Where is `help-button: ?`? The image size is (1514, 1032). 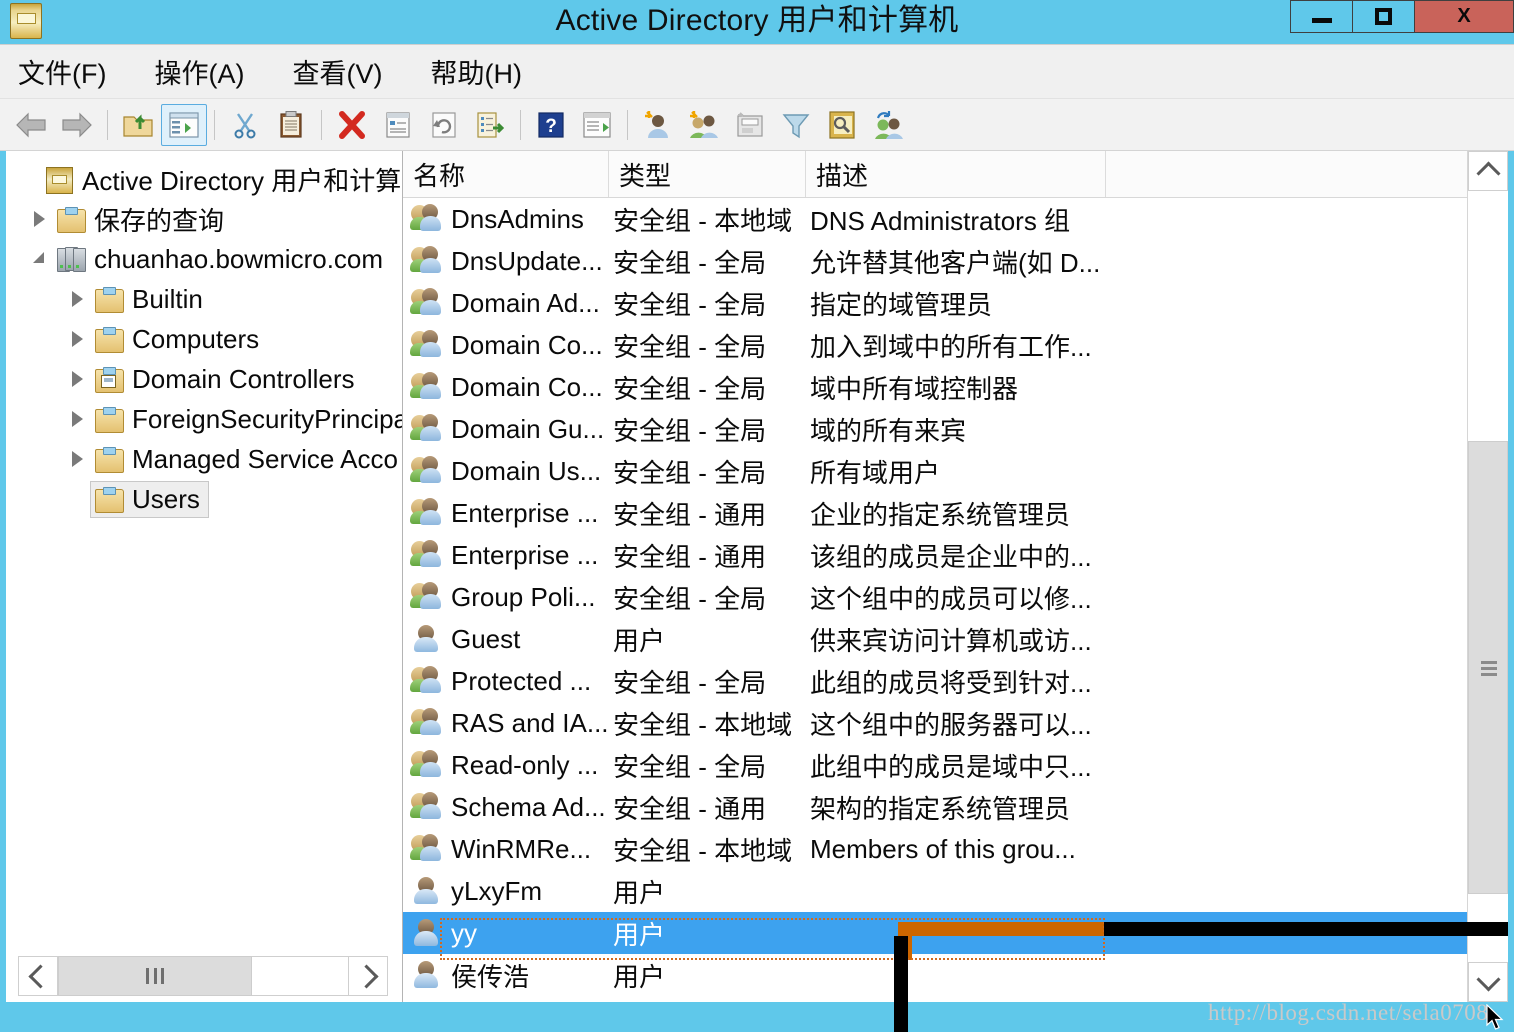 help-button: ? is located at coordinates (551, 125).